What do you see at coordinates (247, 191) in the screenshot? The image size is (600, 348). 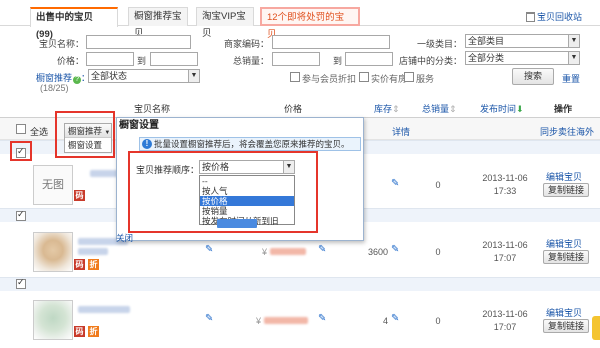 I see `sort-option: 按人气` at bounding box center [247, 191].